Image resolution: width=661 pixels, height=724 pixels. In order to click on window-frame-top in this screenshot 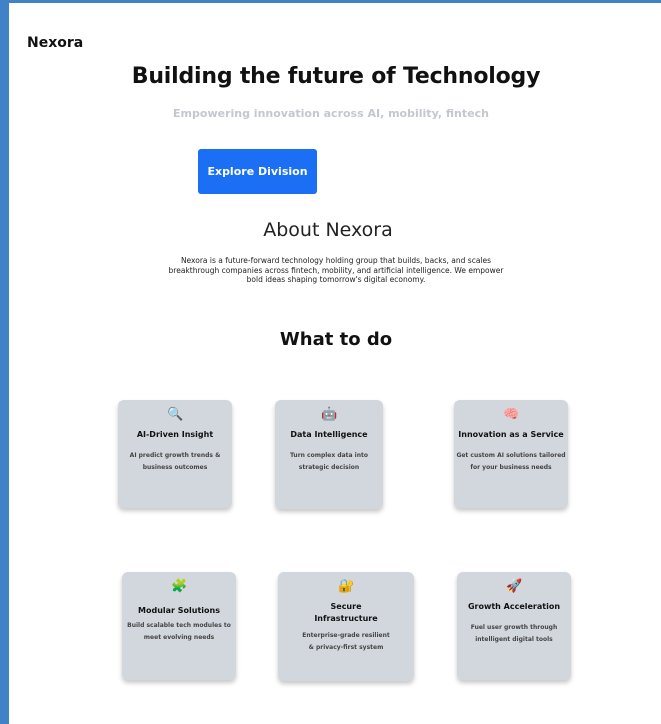, I will do `click(330, 1)`.